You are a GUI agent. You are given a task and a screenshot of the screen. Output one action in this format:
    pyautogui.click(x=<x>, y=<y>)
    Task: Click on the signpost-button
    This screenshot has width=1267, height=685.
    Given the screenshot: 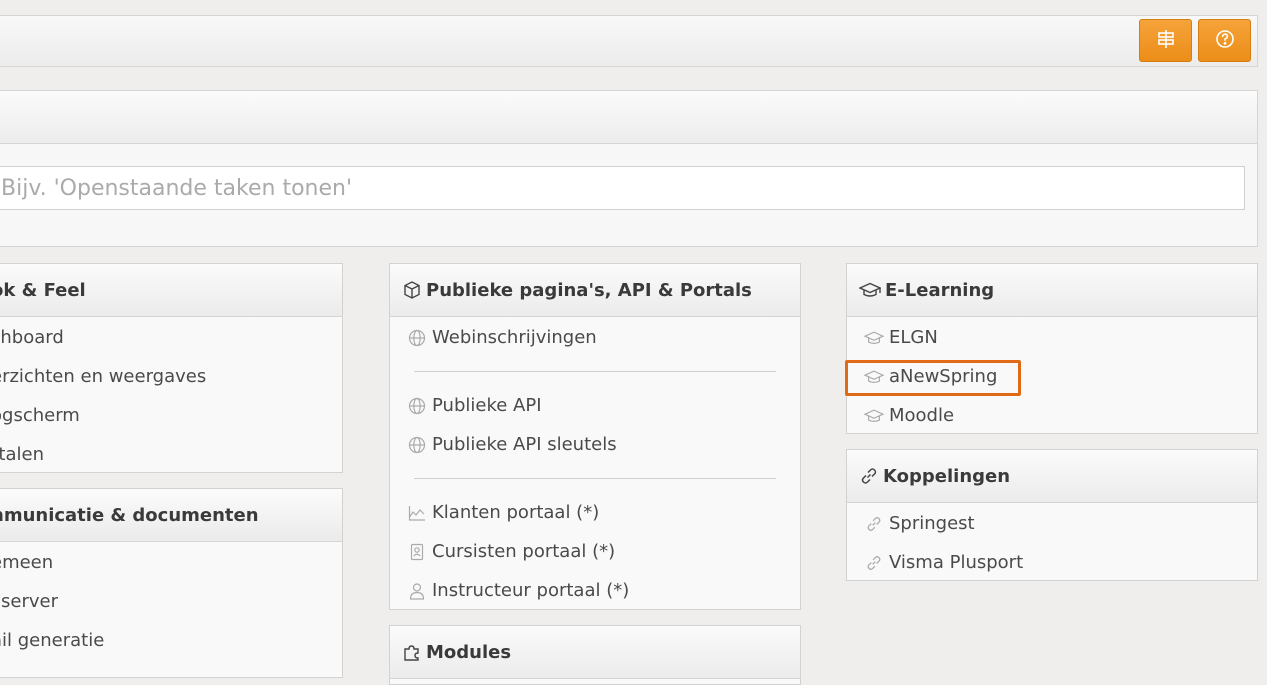 What is the action you would take?
    pyautogui.click(x=1165, y=40)
    